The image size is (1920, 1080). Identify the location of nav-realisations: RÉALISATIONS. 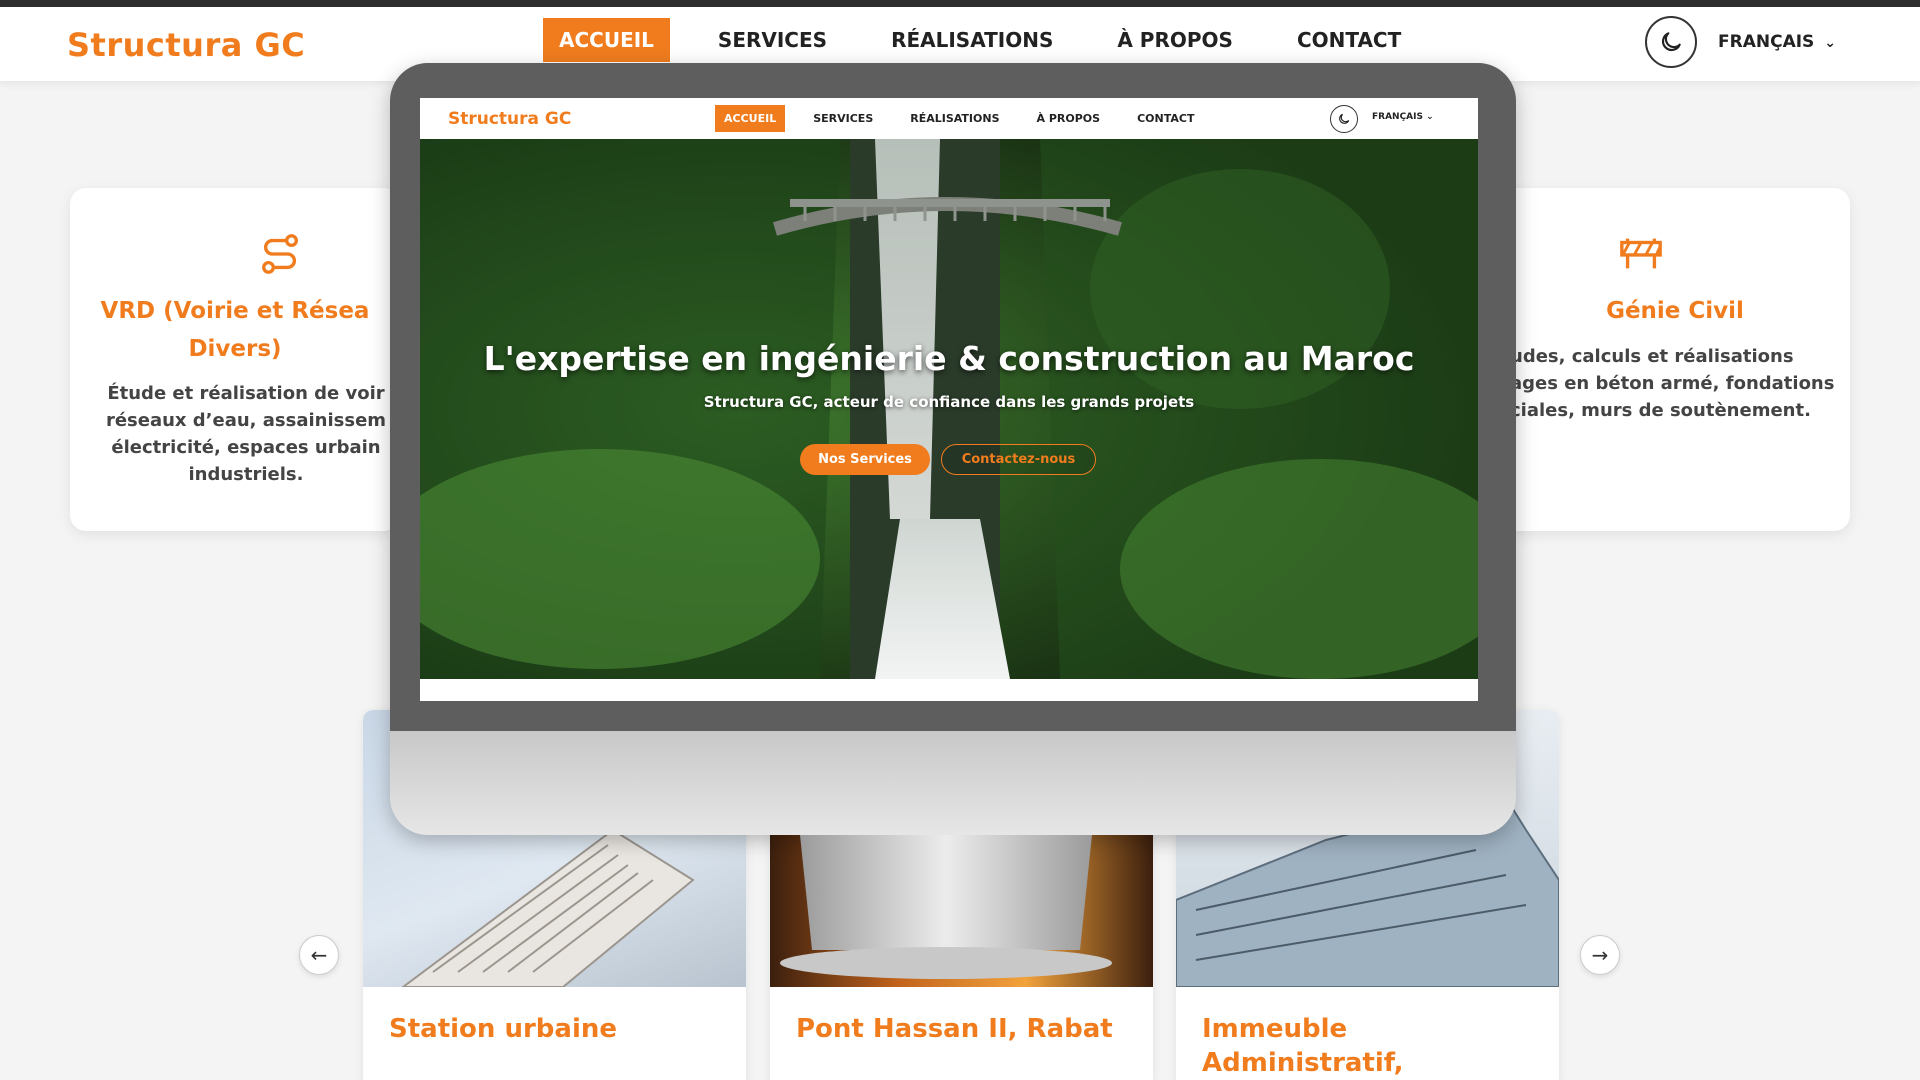
(972, 40).